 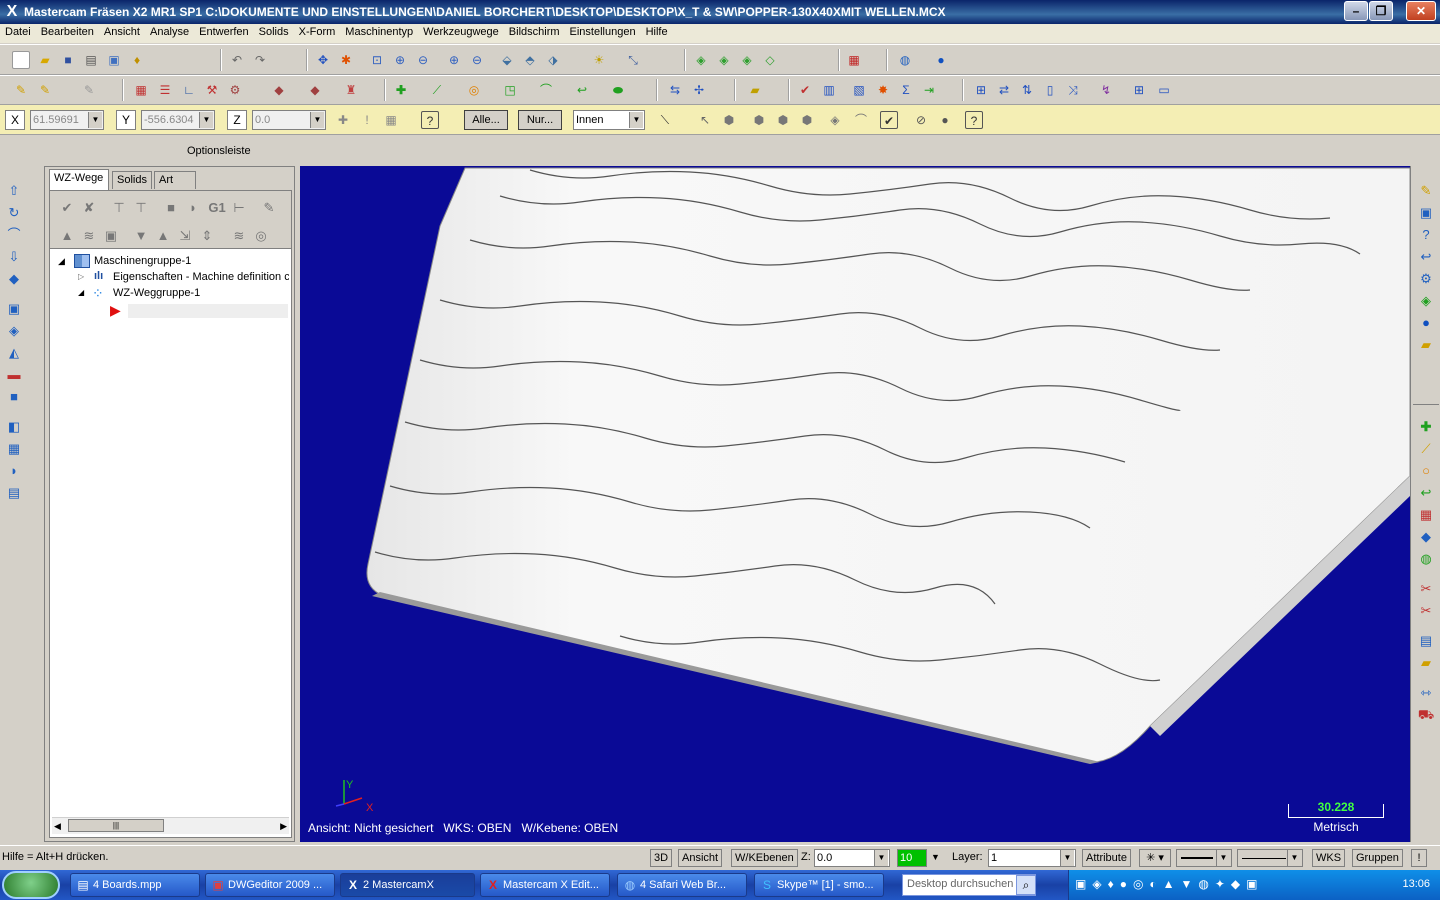 I want to click on scroll-right-icon: ▶, so click(x=283, y=826).